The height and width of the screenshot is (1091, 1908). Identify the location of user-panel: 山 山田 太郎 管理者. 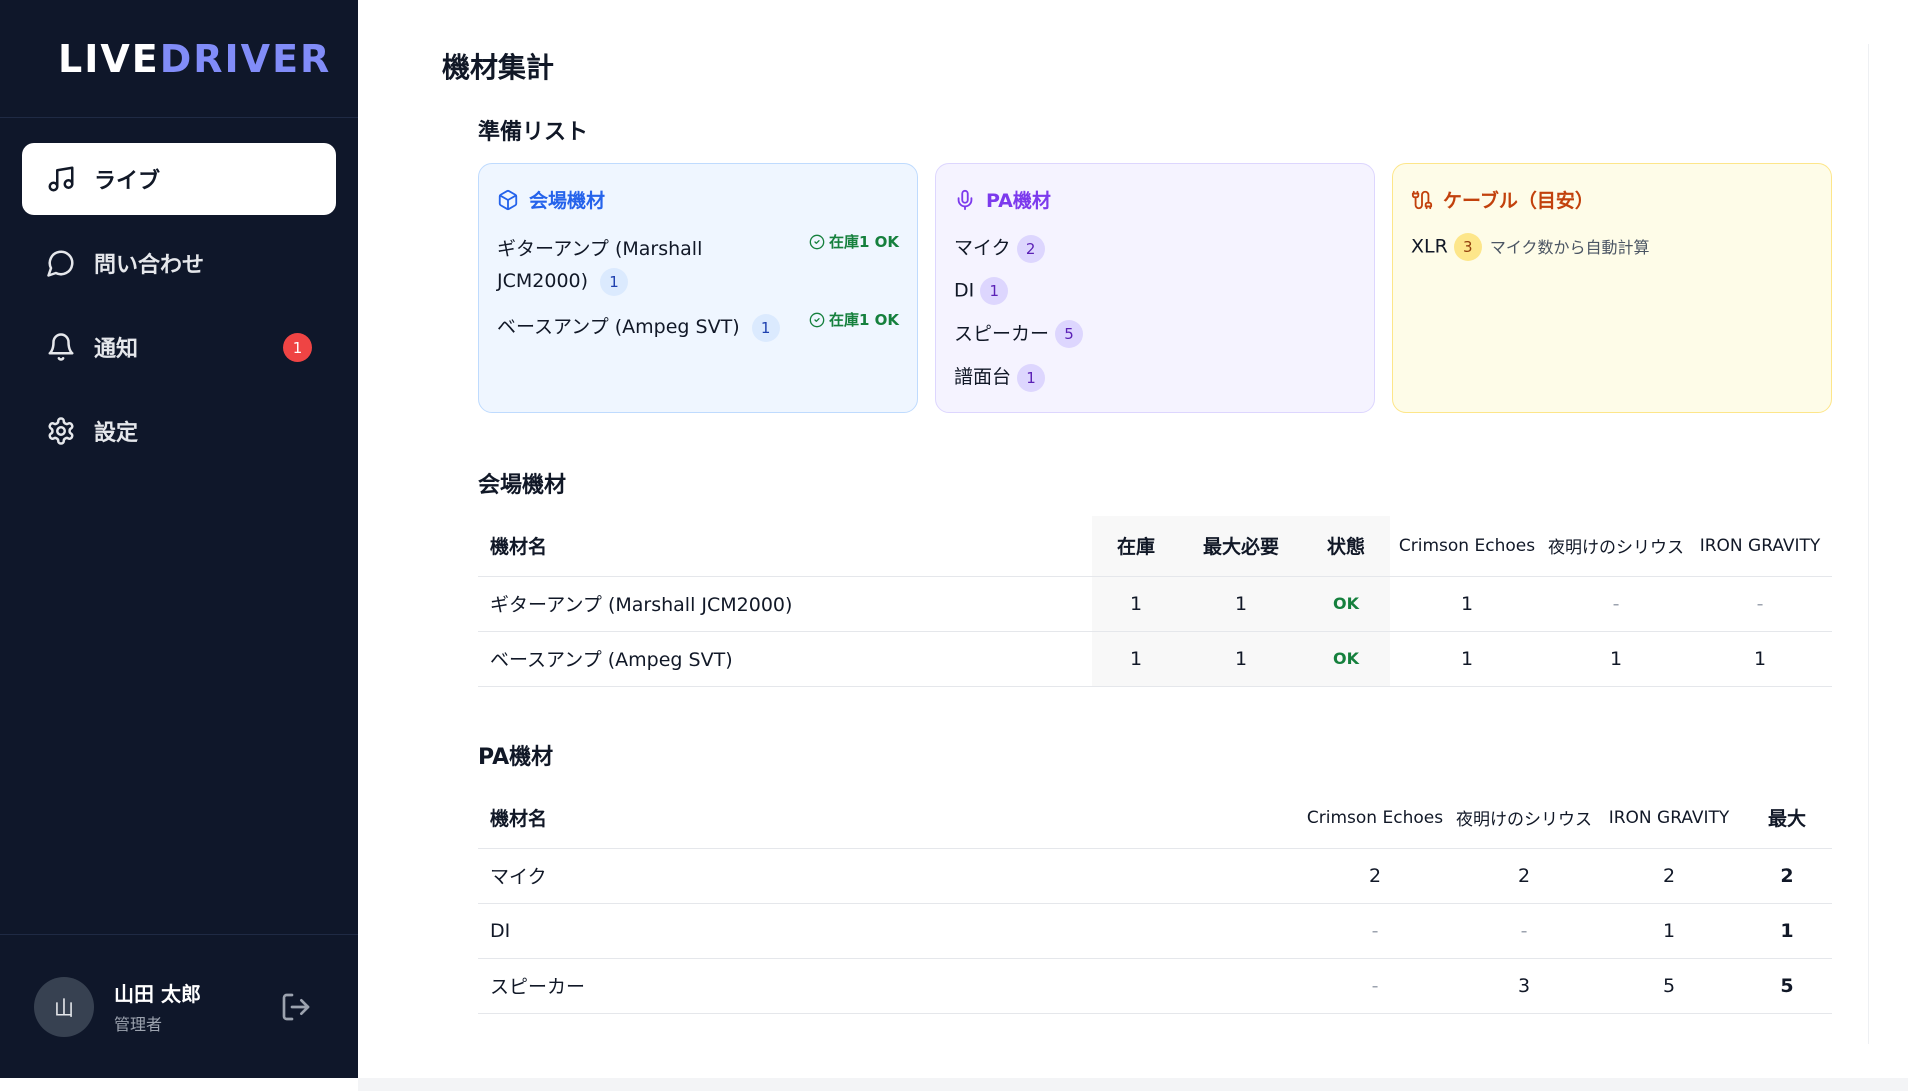
(179, 1006).